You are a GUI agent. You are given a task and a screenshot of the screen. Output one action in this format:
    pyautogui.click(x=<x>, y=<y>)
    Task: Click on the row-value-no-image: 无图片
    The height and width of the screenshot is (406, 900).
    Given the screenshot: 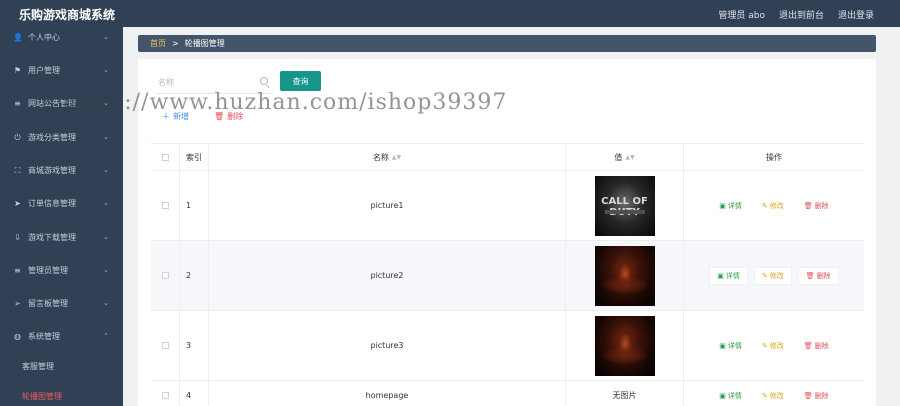 What is the action you would take?
    pyautogui.click(x=625, y=393)
    